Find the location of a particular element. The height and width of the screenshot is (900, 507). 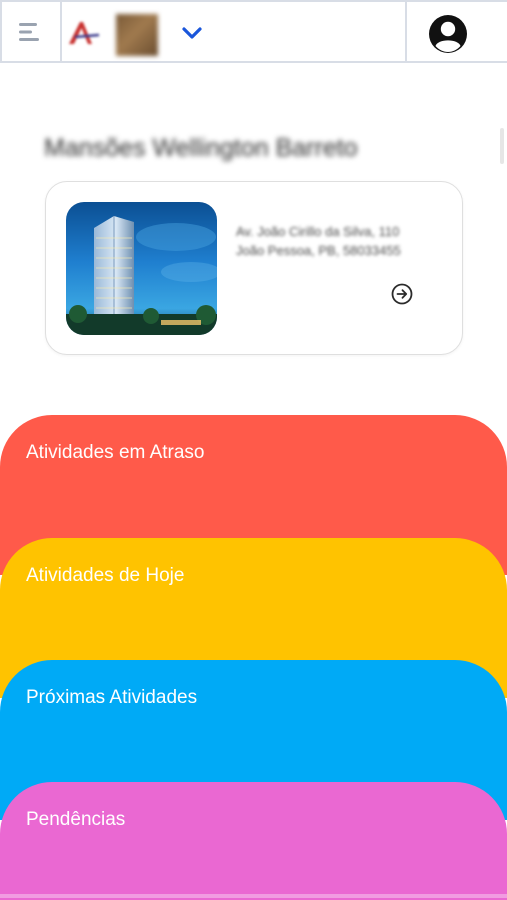

company-logo-icon is located at coordinates (84, 33).